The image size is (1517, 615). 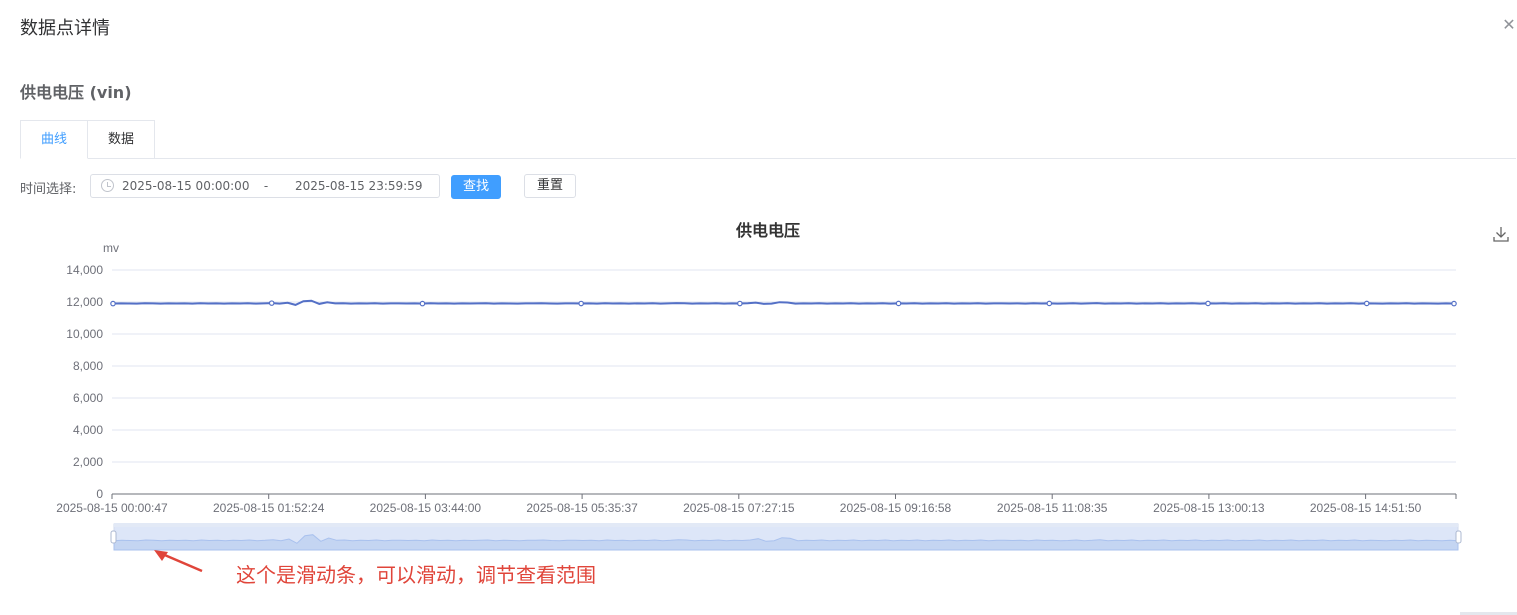 I want to click on chart-title: 供电电压, so click(x=767, y=230).